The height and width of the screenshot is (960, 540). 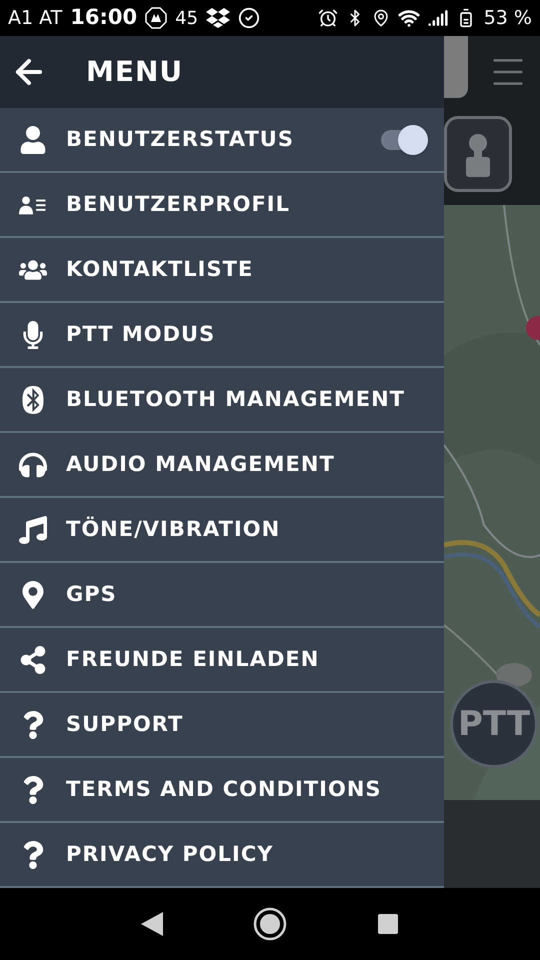 What do you see at coordinates (222, 595) in the screenshot?
I see `menu-item: GPS` at bounding box center [222, 595].